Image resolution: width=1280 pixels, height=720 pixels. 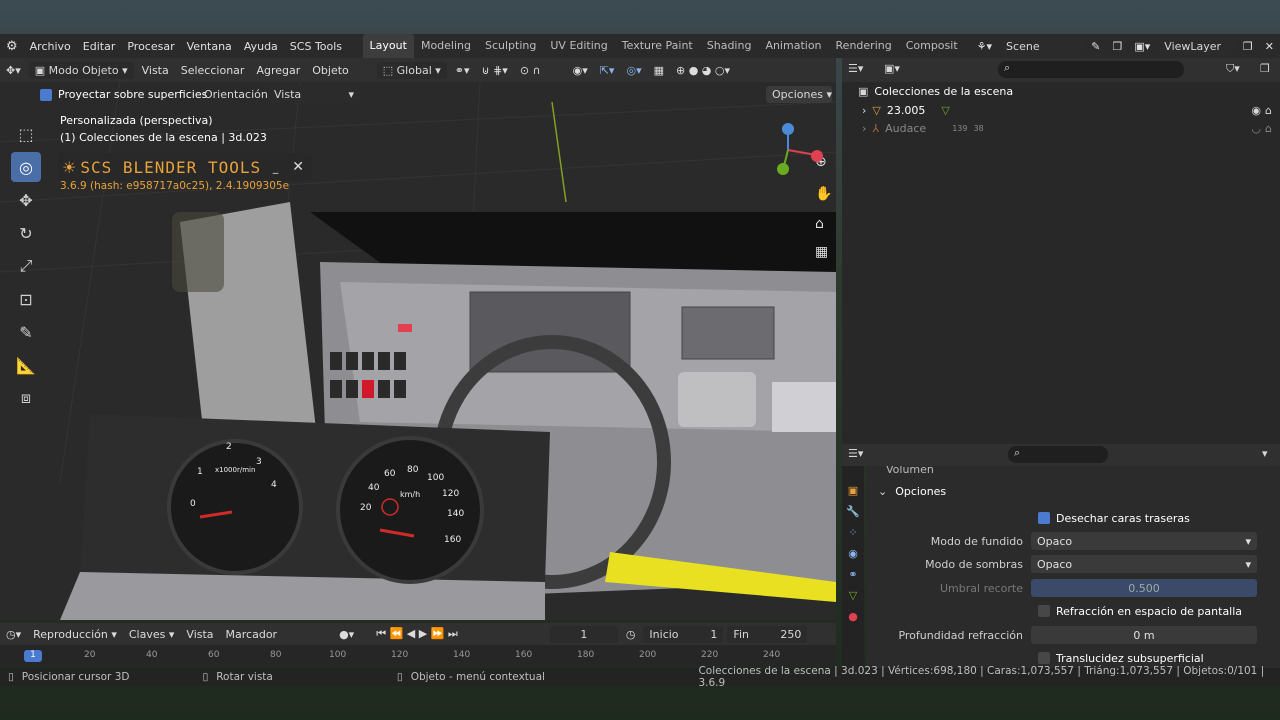 What do you see at coordinates (411, 70) in the screenshot?
I see `orientation-selector: ⬚ Global ▾` at bounding box center [411, 70].